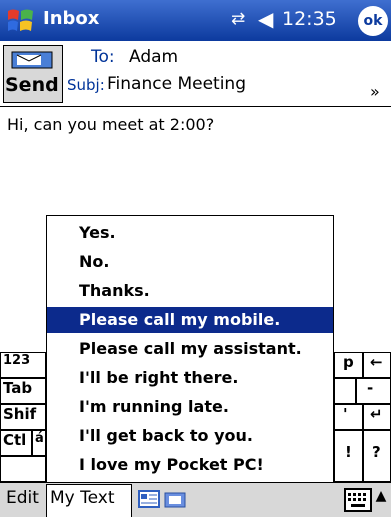 The height and width of the screenshot is (517, 391). Describe the element at coordinates (309, 19) in the screenshot. I see `clock: 12:35` at that location.